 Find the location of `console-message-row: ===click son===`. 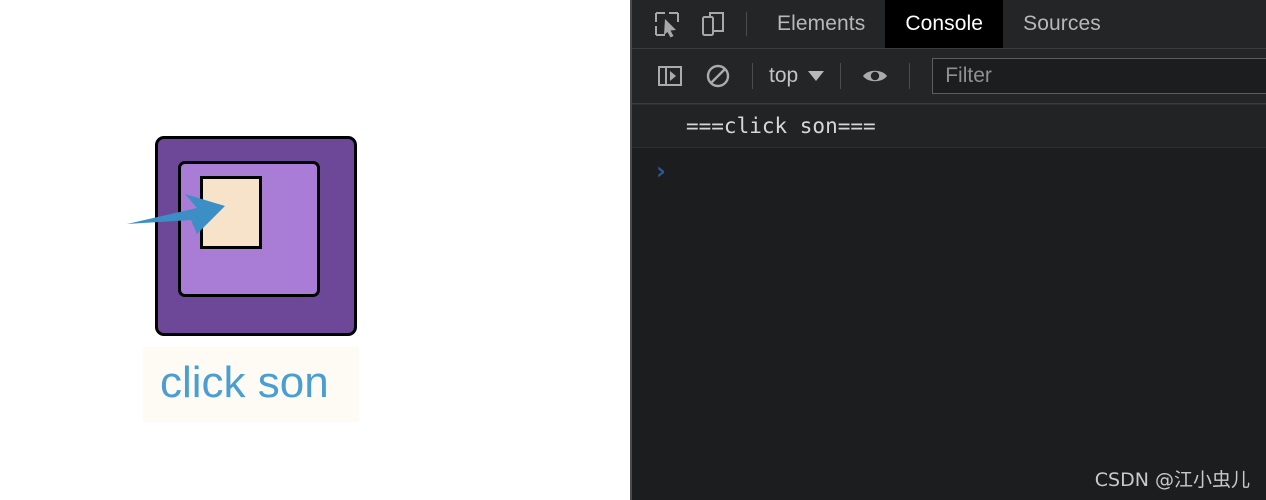

console-message-row: ===click son=== is located at coordinates (949, 126).